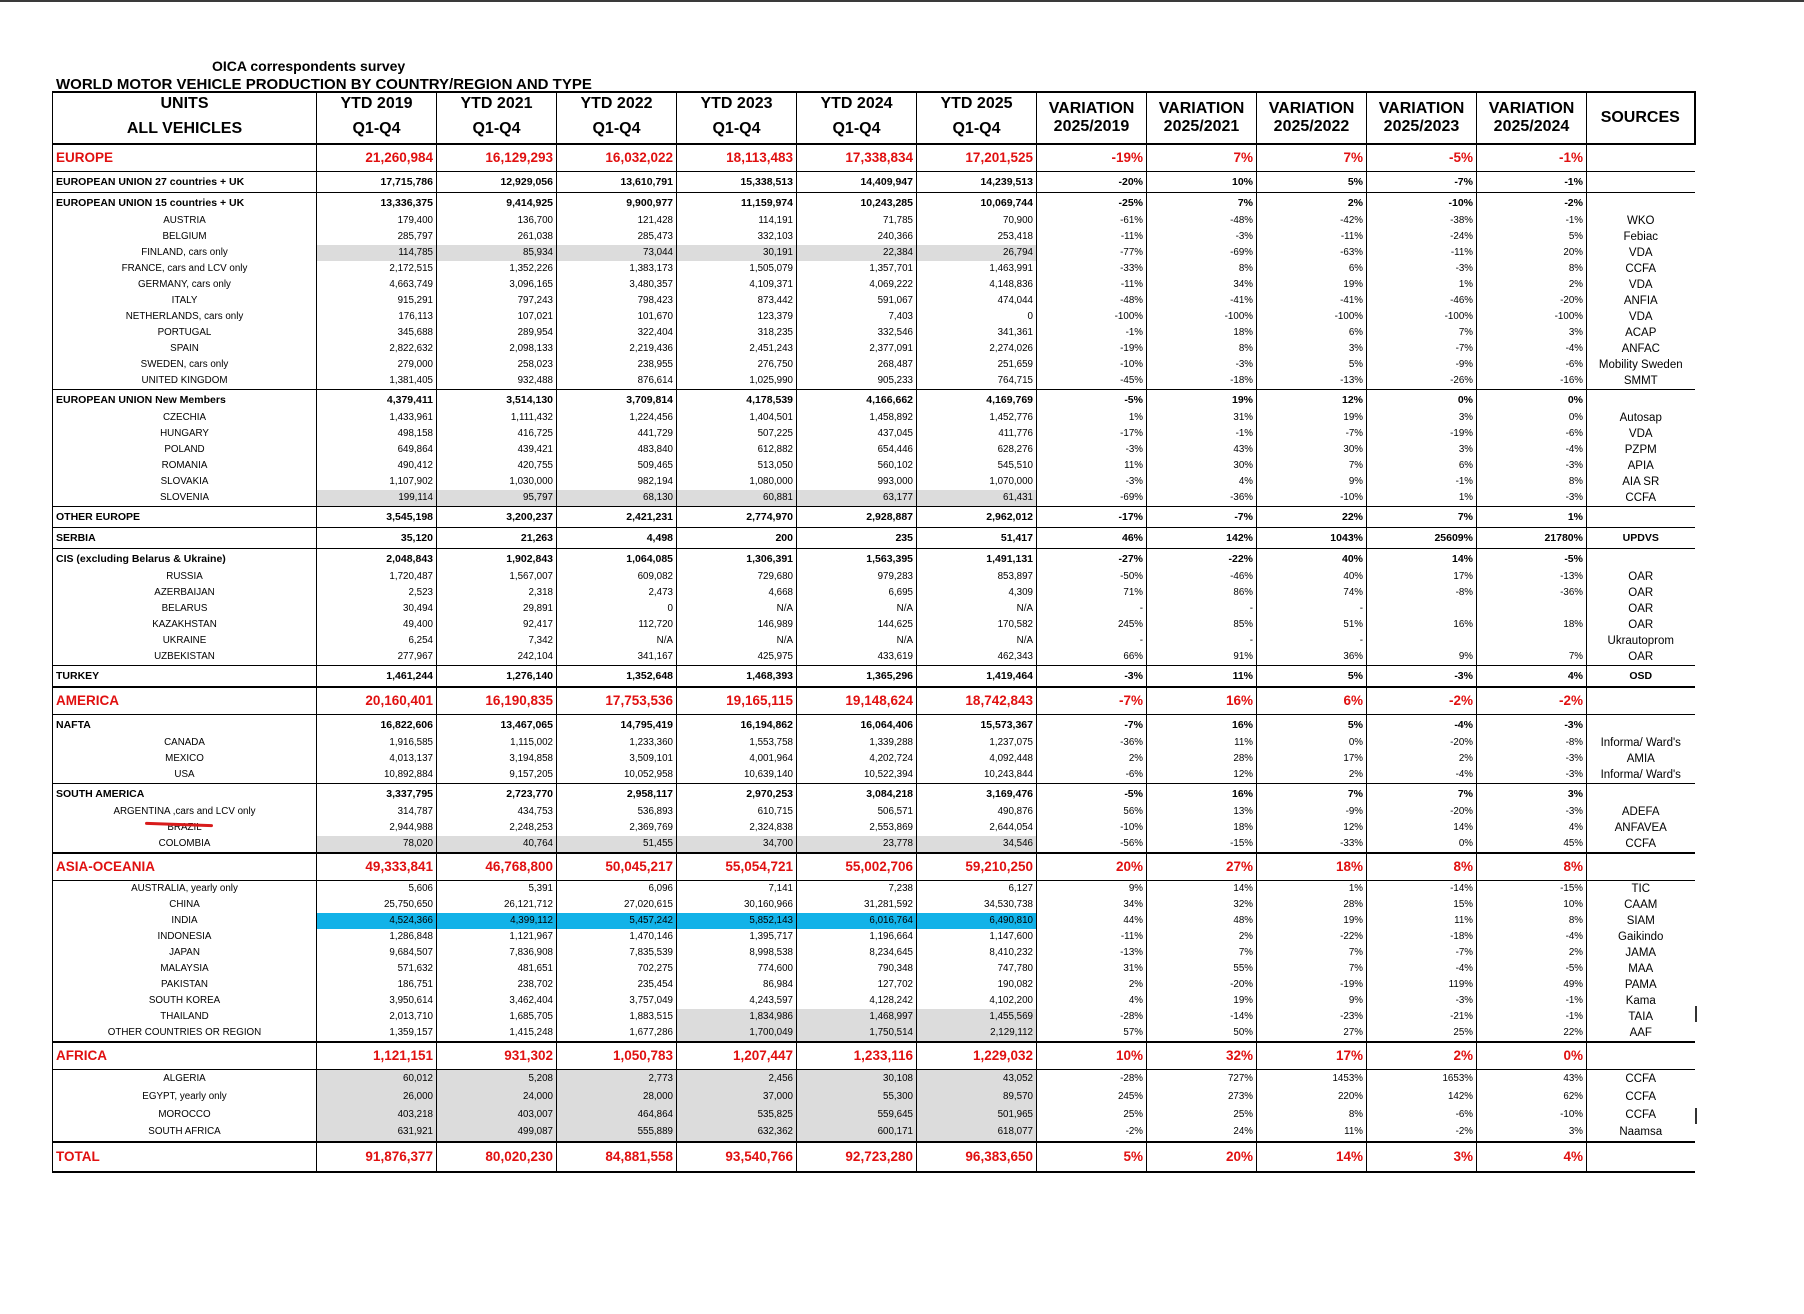 This screenshot has width=1804, height=1314. I want to click on value-cell: 71,785, so click(856, 221).